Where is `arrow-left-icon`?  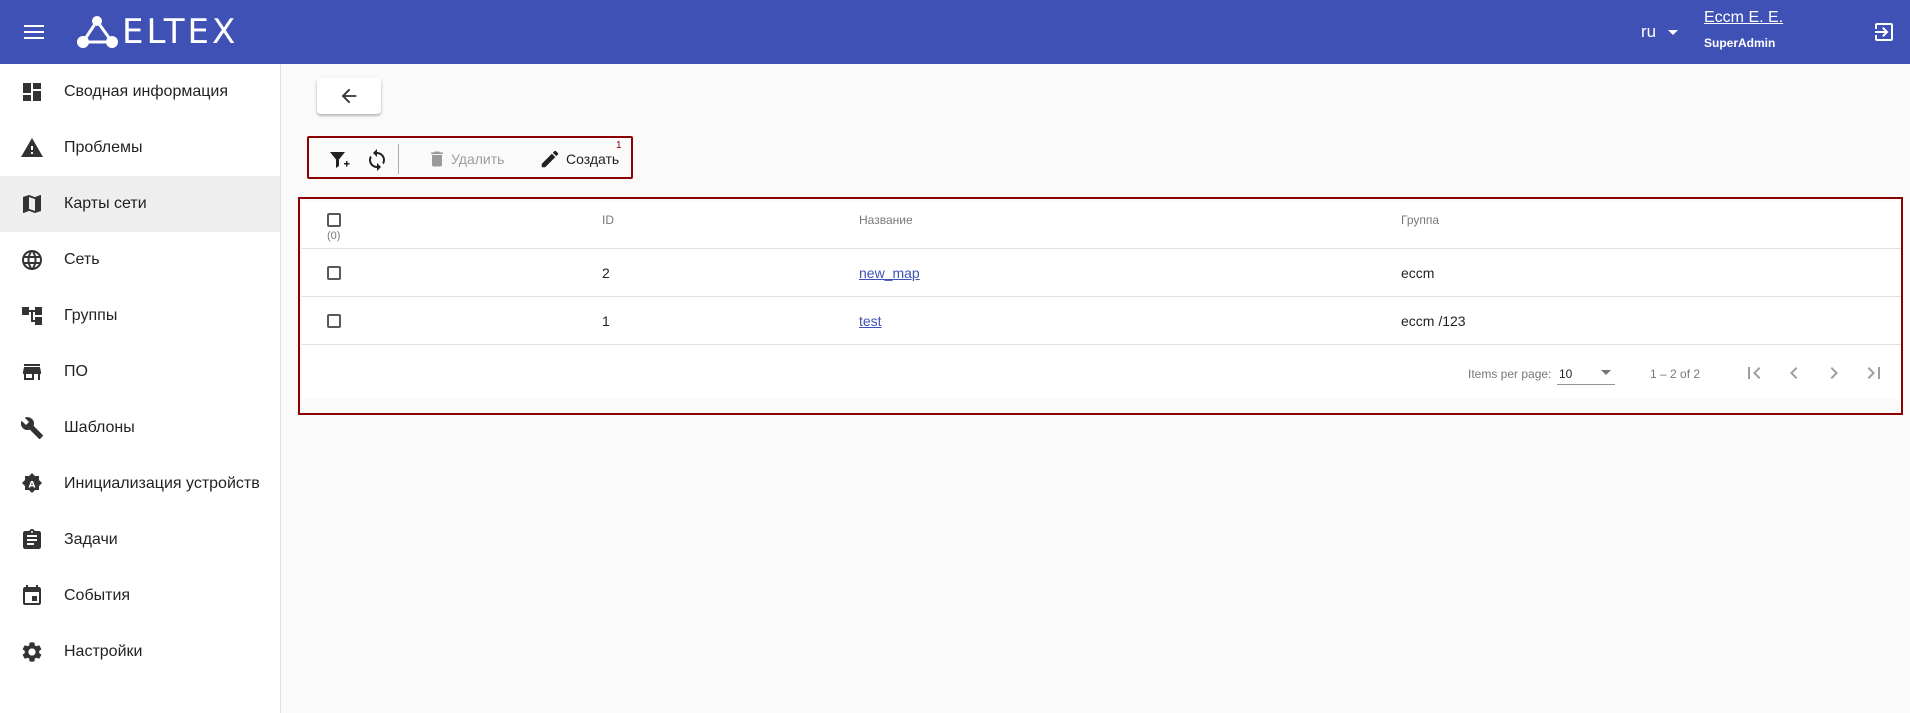 arrow-left-icon is located at coordinates (349, 96).